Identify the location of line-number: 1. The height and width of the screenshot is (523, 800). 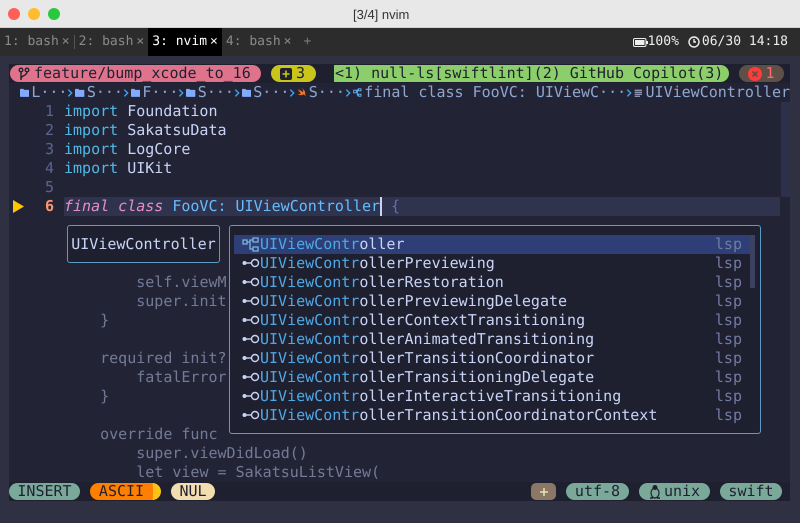
(49, 111).